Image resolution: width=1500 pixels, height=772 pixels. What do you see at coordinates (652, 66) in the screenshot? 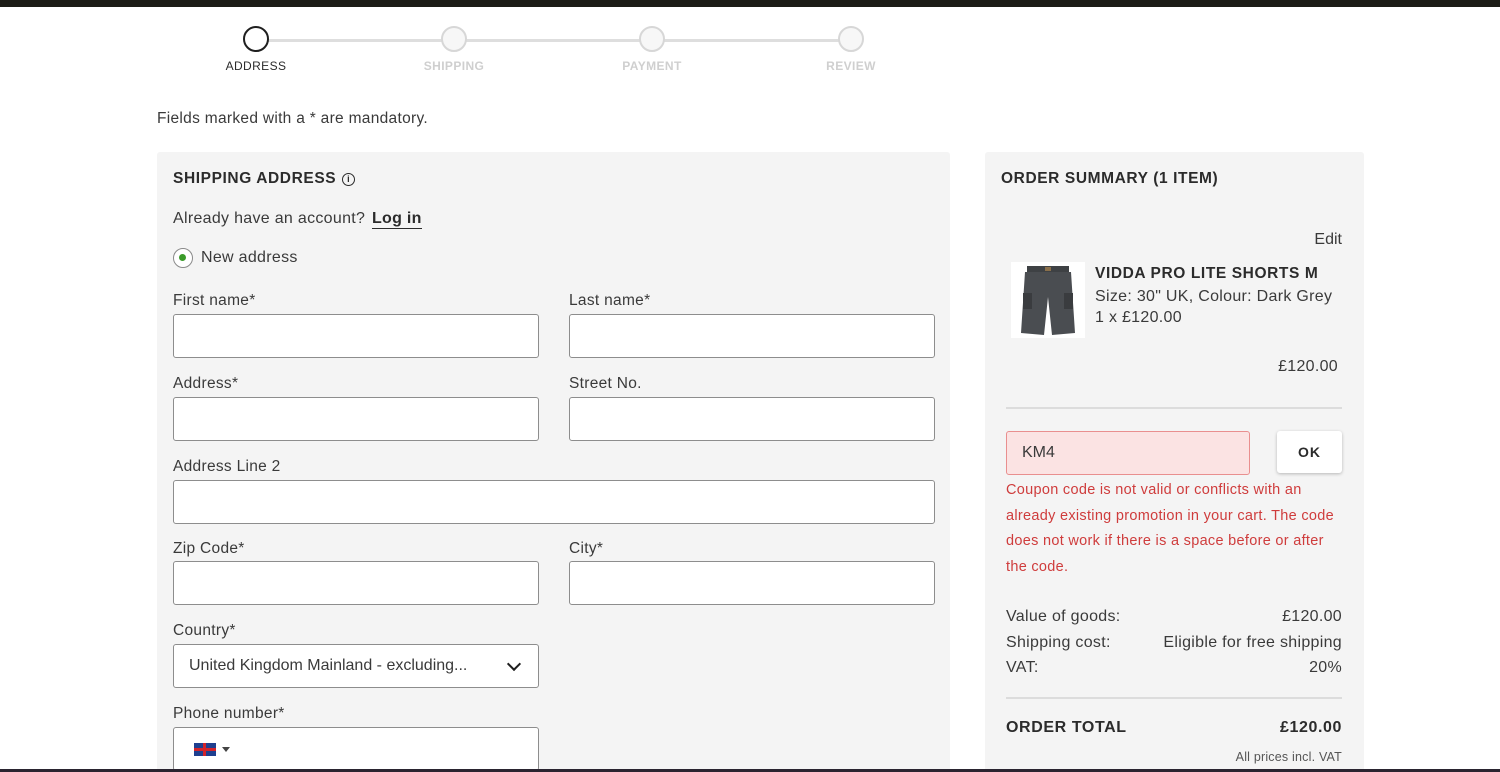
I see `step-label: PAYMENT` at bounding box center [652, 66].